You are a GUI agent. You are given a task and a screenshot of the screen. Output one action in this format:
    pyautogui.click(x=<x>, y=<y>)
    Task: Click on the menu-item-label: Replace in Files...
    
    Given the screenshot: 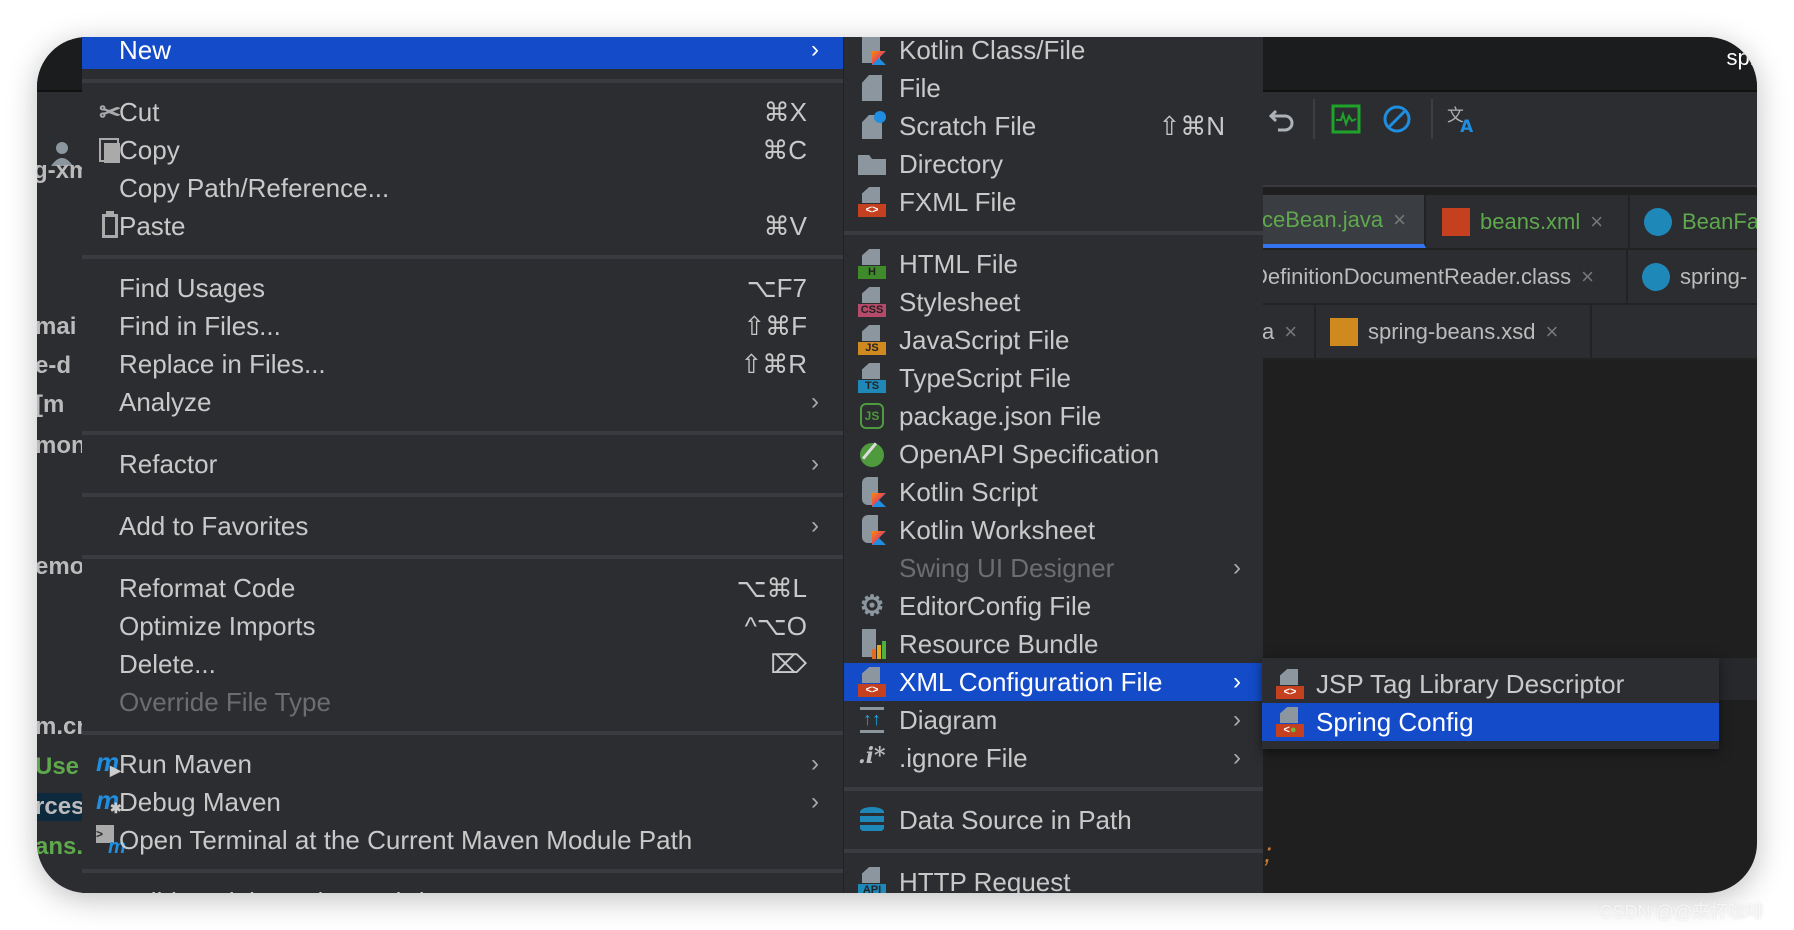 What is the action you would take?
    pyautogui.click(x=222, y=363)
    